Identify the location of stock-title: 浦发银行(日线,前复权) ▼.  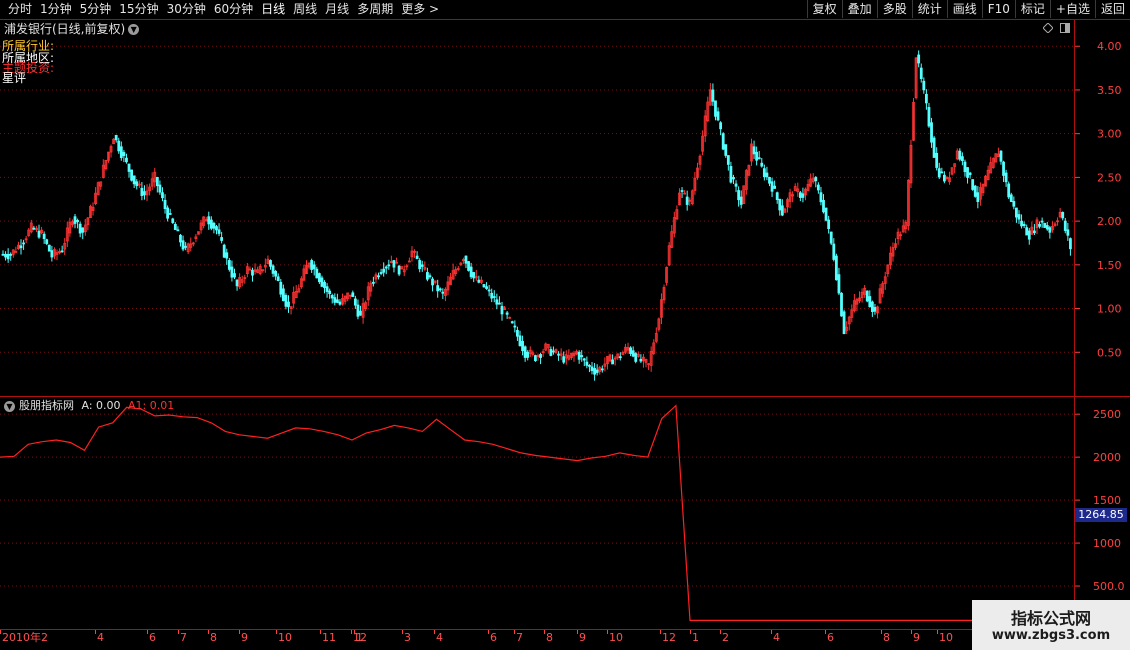
(72, 29).